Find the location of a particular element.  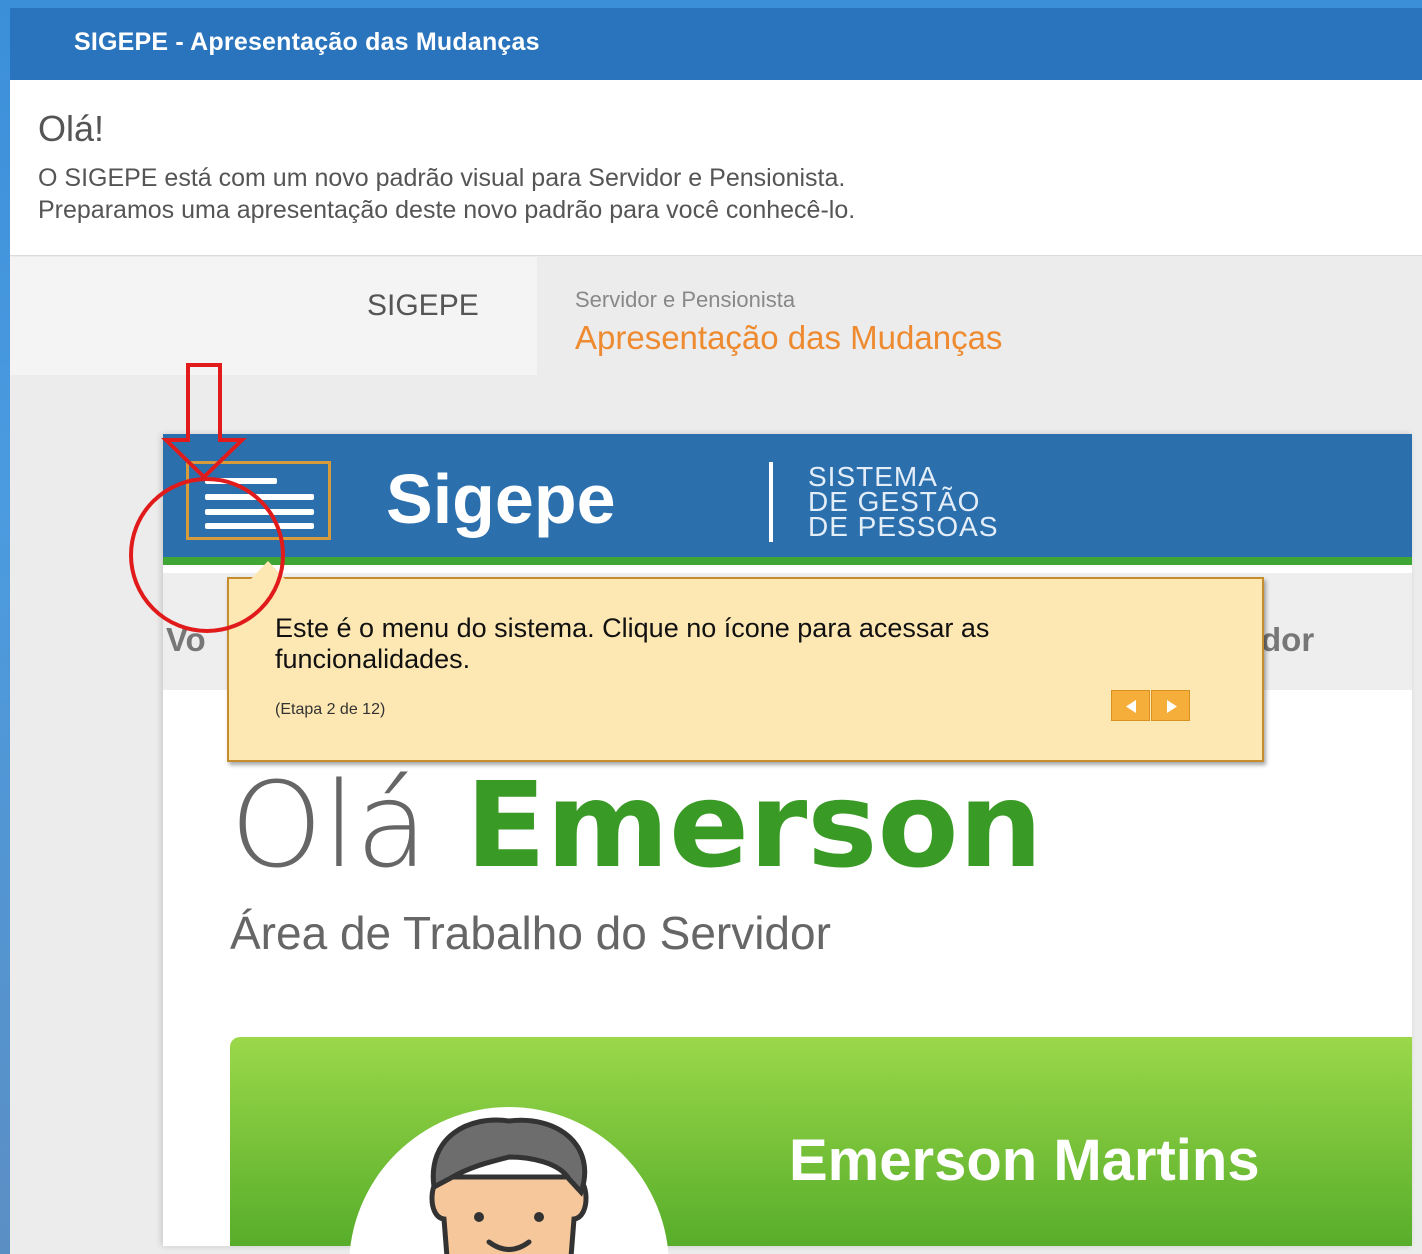

nav-item-right: dor is located at coordinates (1287, 640).